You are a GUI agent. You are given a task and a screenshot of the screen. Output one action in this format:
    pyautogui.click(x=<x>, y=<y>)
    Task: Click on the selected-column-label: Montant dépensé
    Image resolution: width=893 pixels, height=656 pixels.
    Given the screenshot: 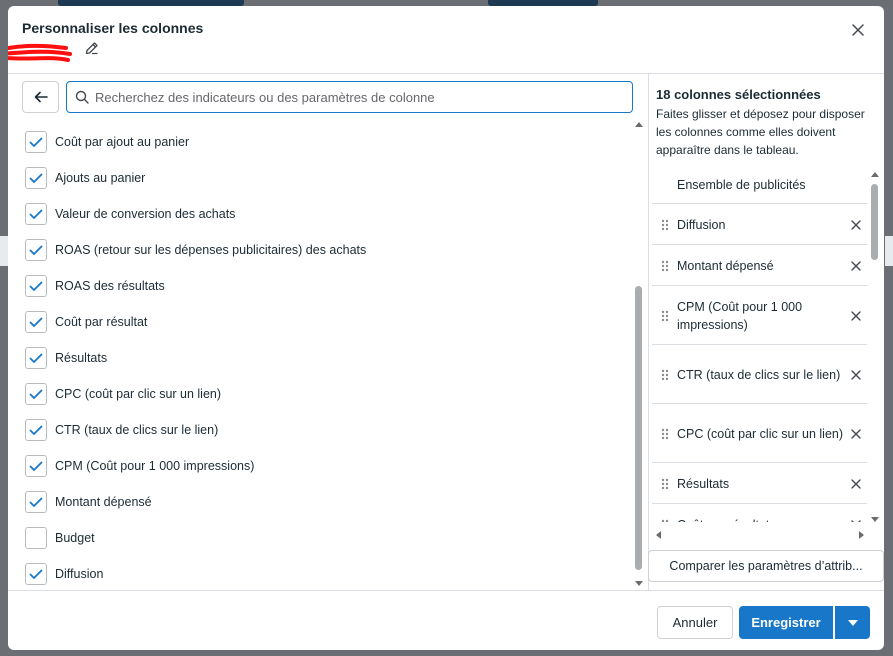 What is the action you would take?
    pyautogui.click(x=725, y=265)
    